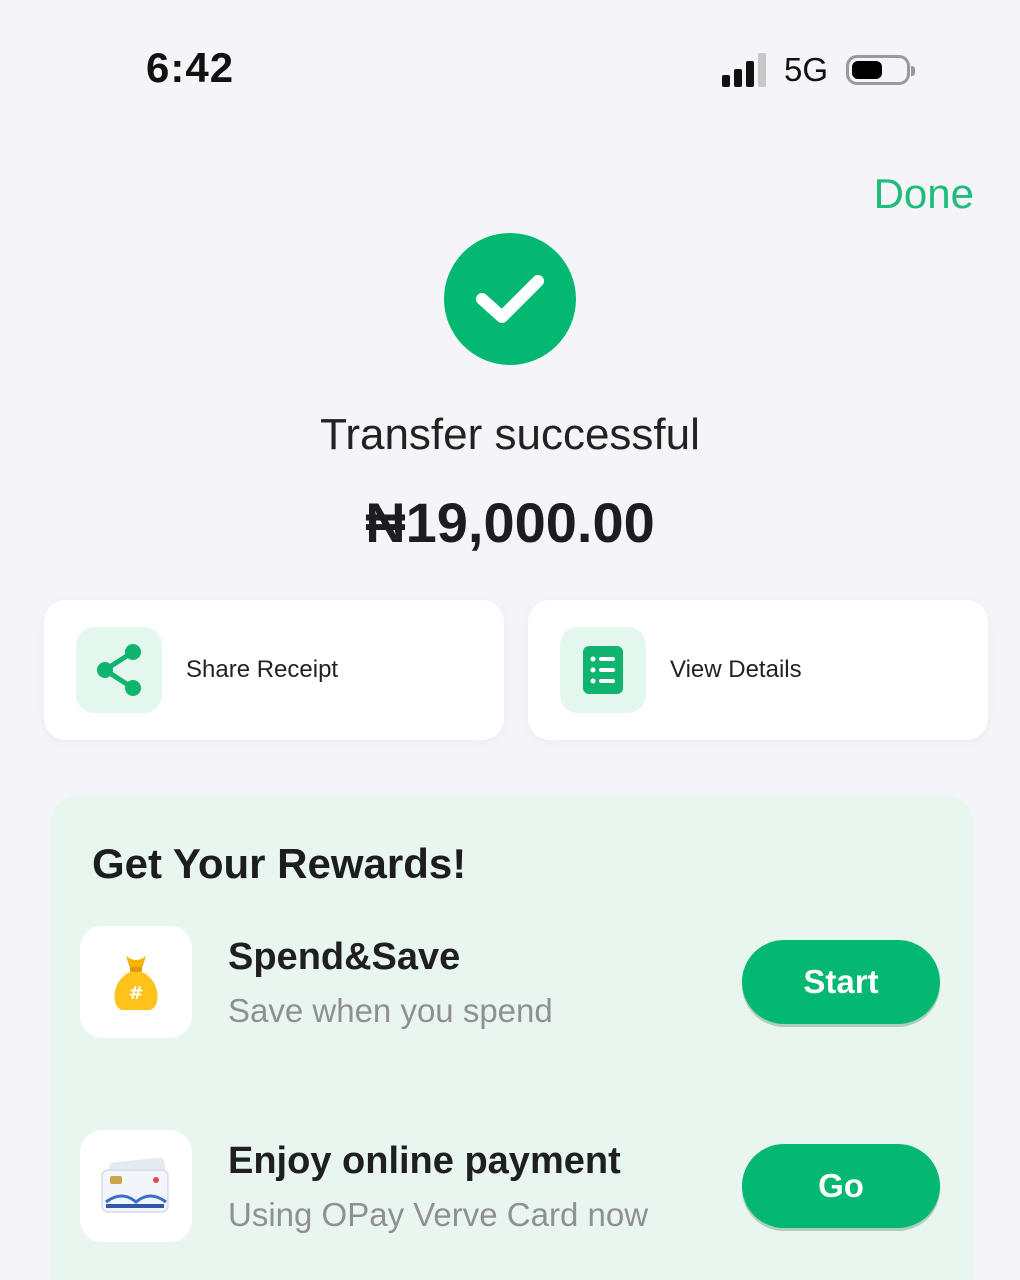 This screenshot has width=1020, height=1280. What do you see at coordinates (744, 70) in the screenshot?
I see `cellular-signal-icon` at bounding box center [744, 70].